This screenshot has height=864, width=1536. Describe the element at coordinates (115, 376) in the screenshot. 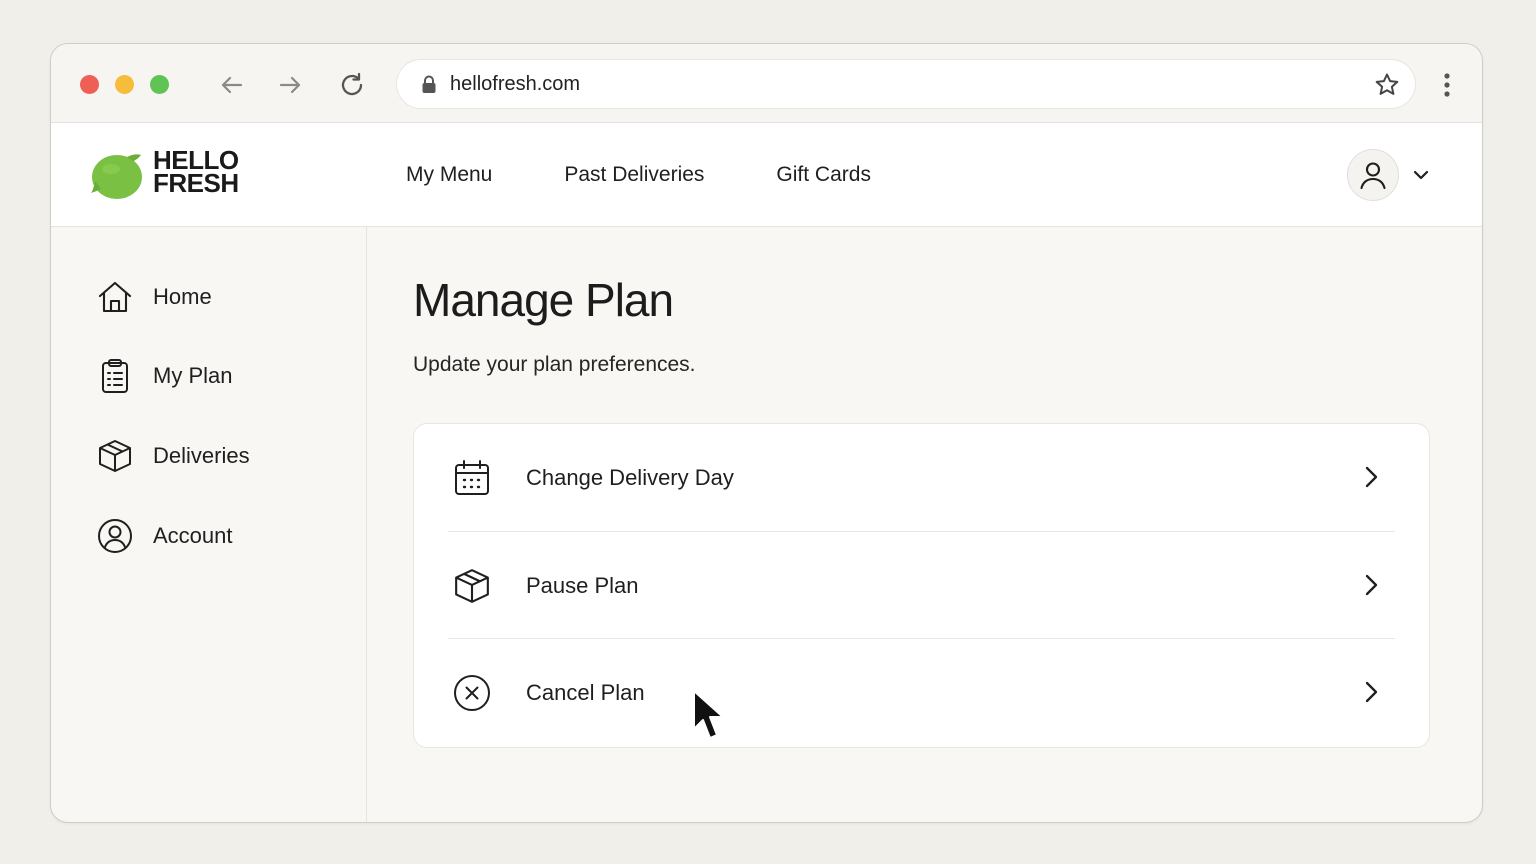

I see `clipboard-icon` at that location.